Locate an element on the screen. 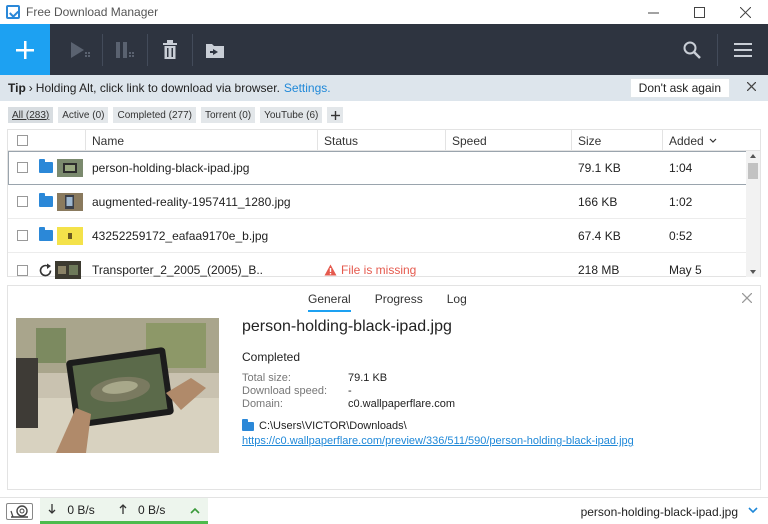  dont-ask-again-button: Don't ask again is located at coordinates (679, 88).